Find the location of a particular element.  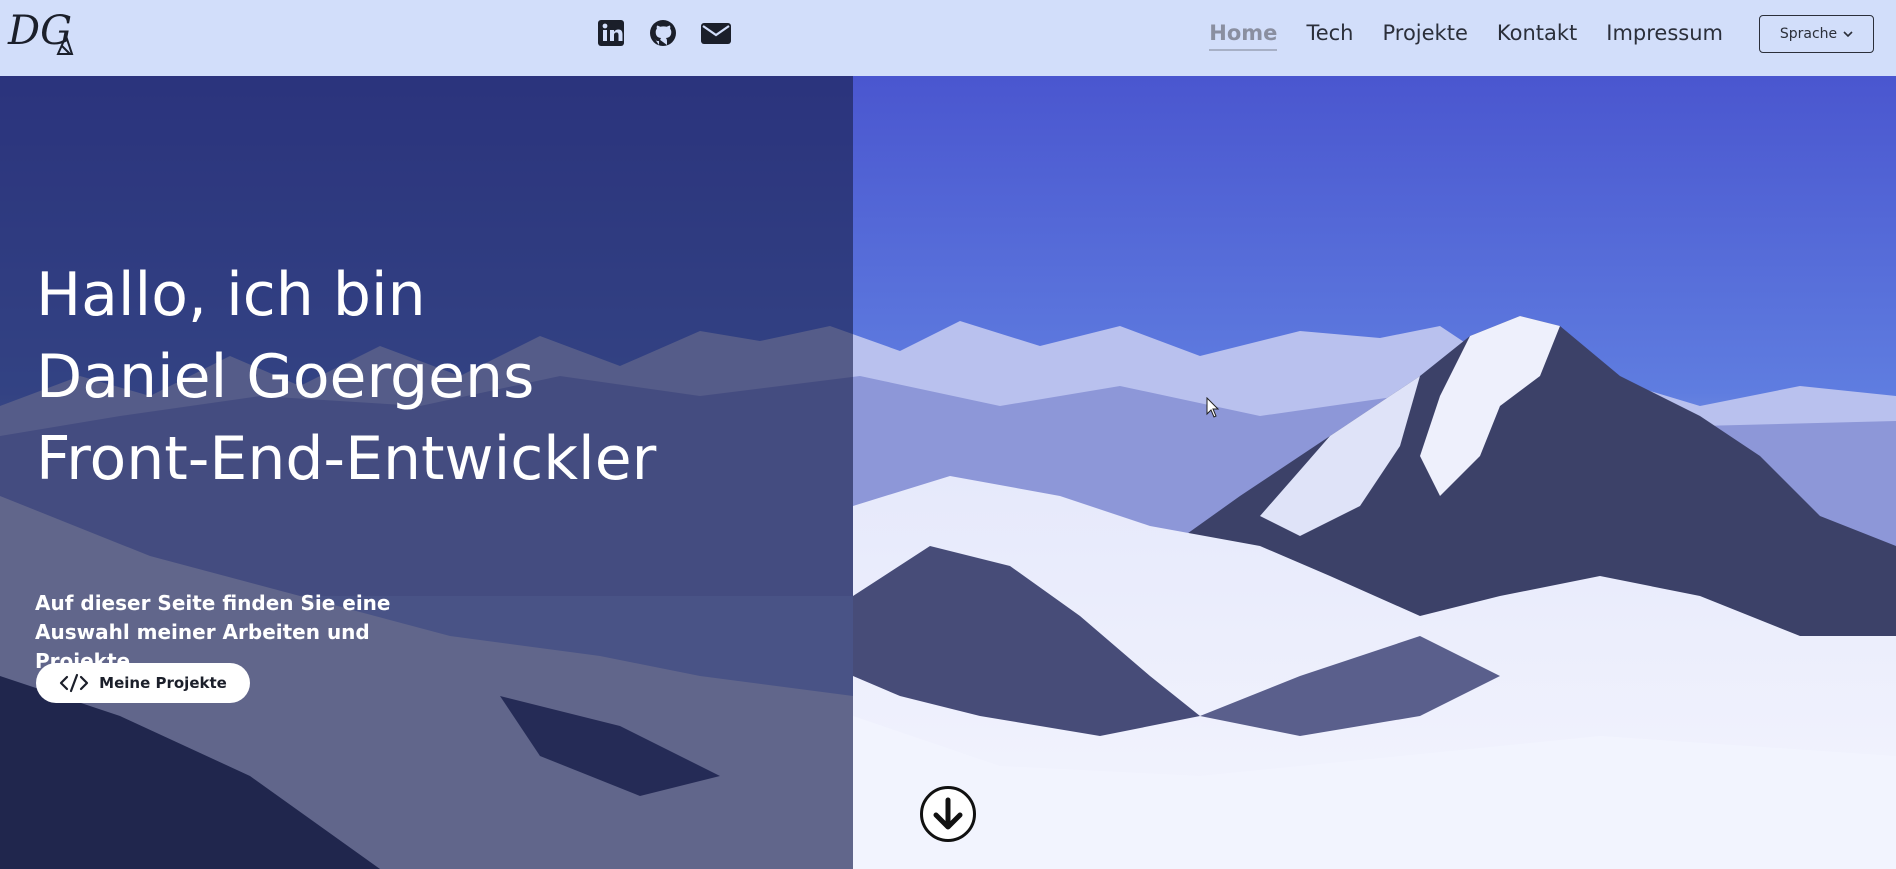

scroll-down-button is located at coordinates (948, 814).